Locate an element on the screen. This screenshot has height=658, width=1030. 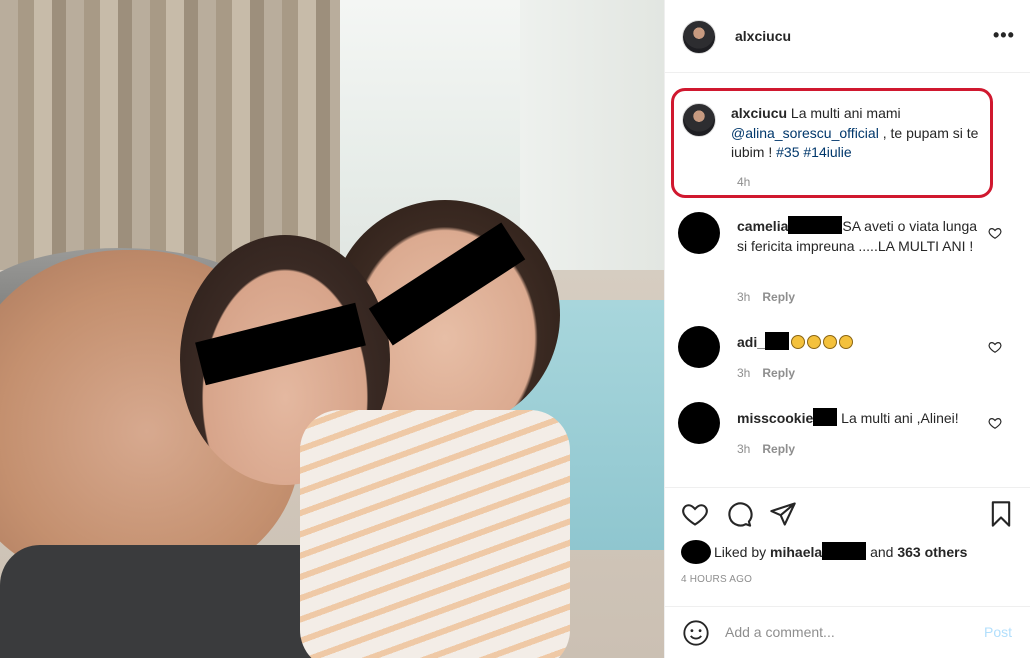
liker-username: mihaela is located at coordinates (796, 552).